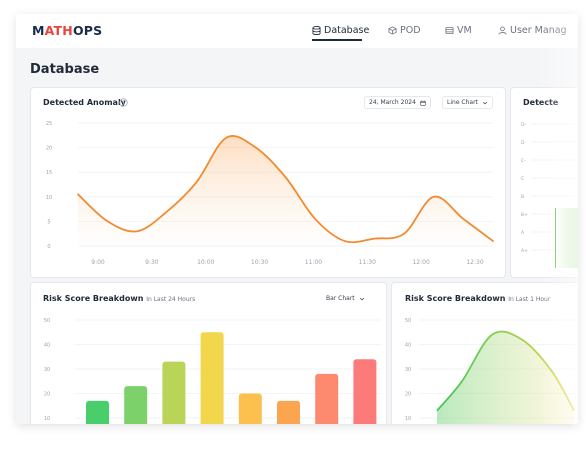 This screenshot has height=452, width=586. What do you see at coordinates (538, 30) in the screenshot?
I see `nav-item-label: User Manag` at bounding box center [538, 30].